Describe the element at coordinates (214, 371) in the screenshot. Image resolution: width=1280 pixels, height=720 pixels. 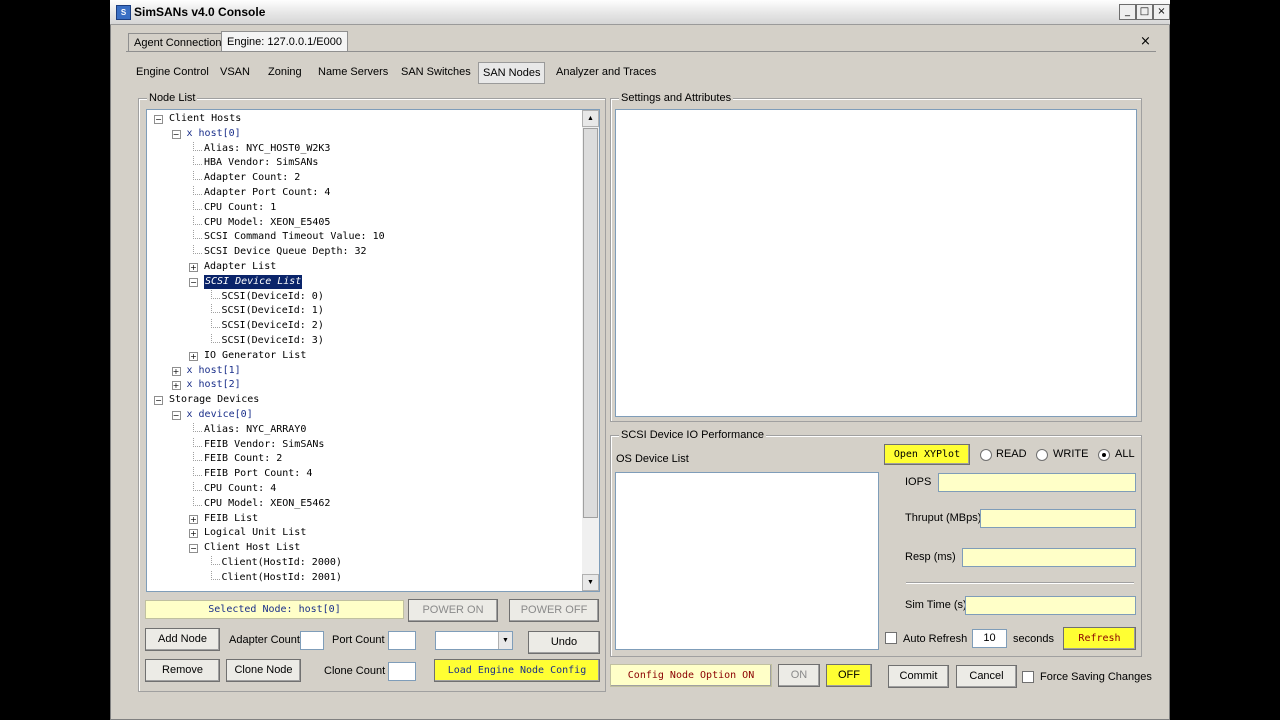
I see `tree-node: x host[1]` at that location.